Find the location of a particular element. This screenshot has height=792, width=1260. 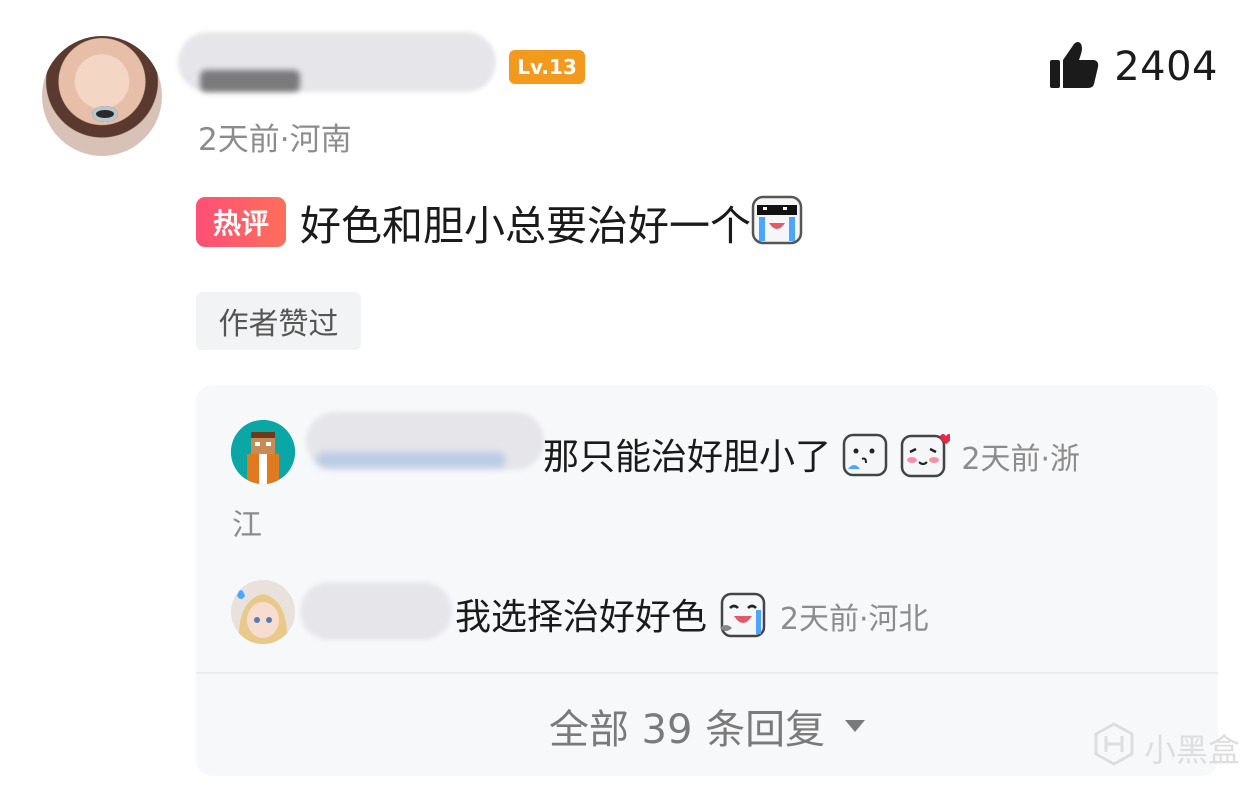

comment-body: 热评 好色和胆小总要治好一个 is located at coordinates (499, 222).